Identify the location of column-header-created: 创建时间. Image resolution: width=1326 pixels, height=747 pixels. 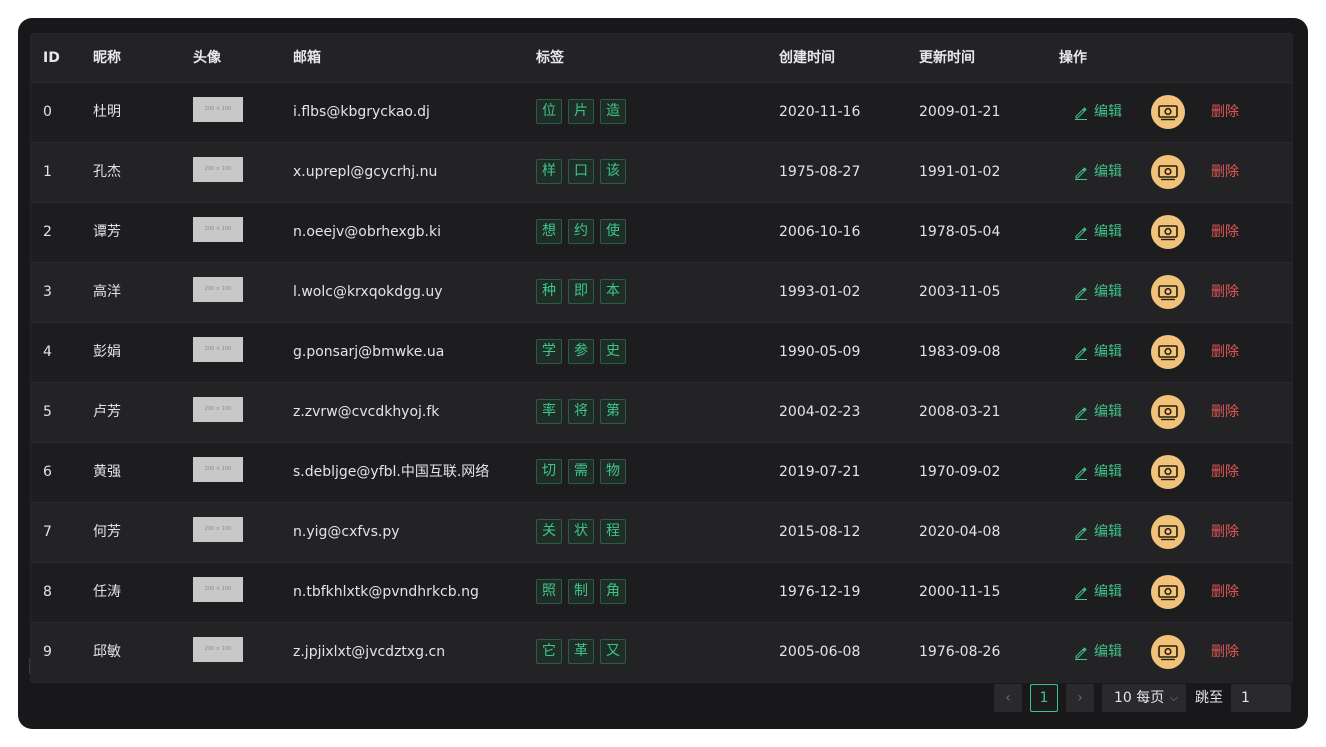
(807, 58).